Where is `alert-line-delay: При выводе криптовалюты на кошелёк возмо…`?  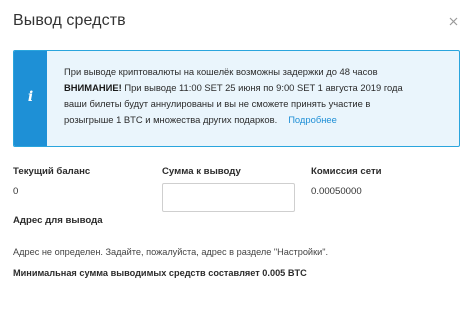
alert-line-delay: При выводе криптовалюты на кошелёк возмо… is located at coordinates (221, 71).